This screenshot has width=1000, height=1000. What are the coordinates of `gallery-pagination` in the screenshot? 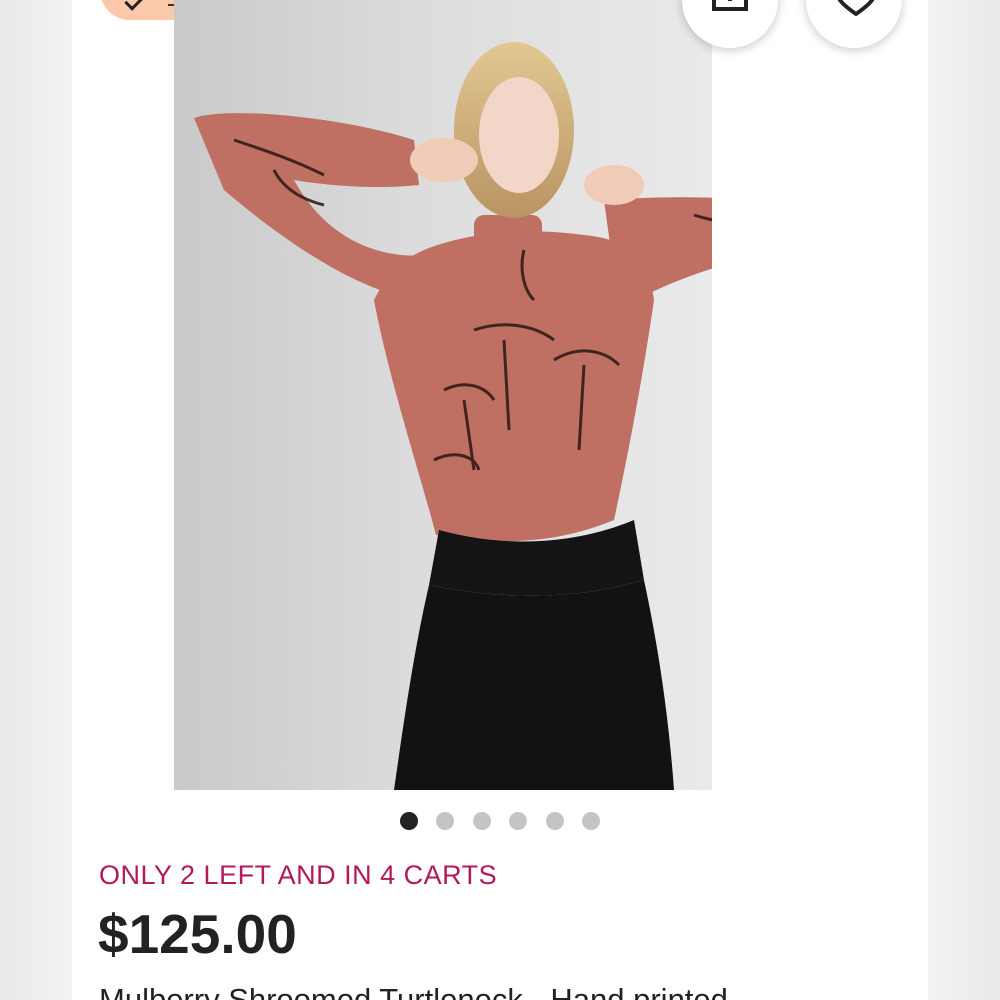 It's located at (500, 822).